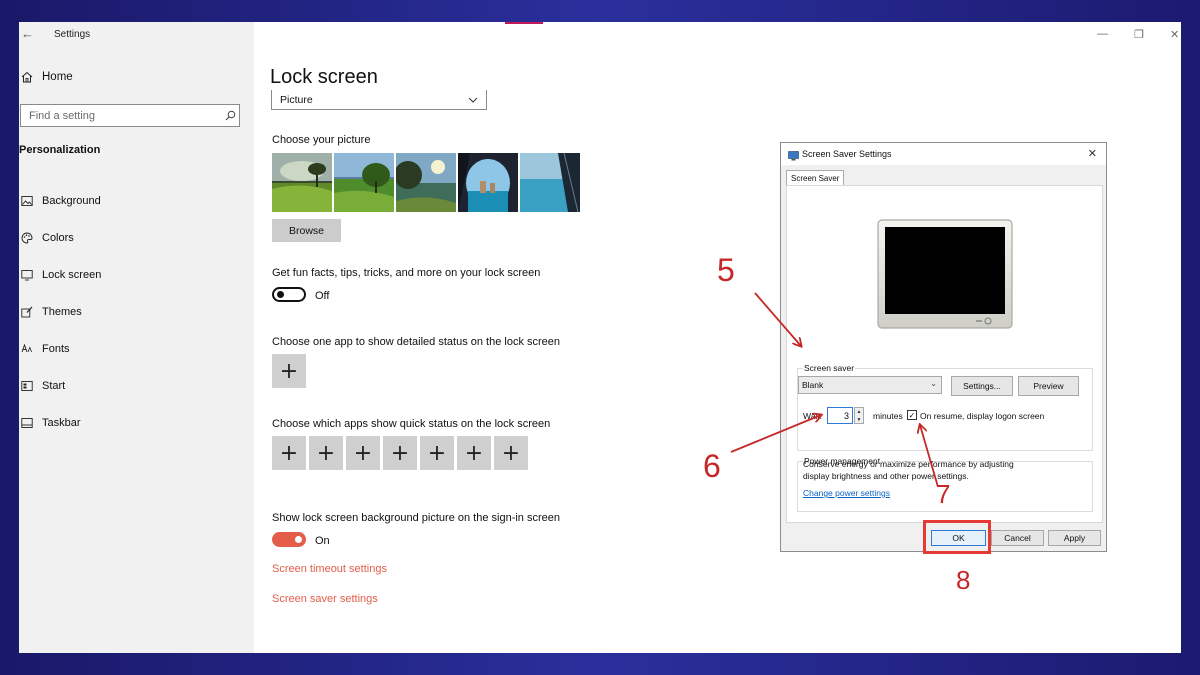  What do you see at coordinates (72, 274) in the screenshot?
I see `sidebar-item-label: Lock screen` at bounding box center [72, 274].